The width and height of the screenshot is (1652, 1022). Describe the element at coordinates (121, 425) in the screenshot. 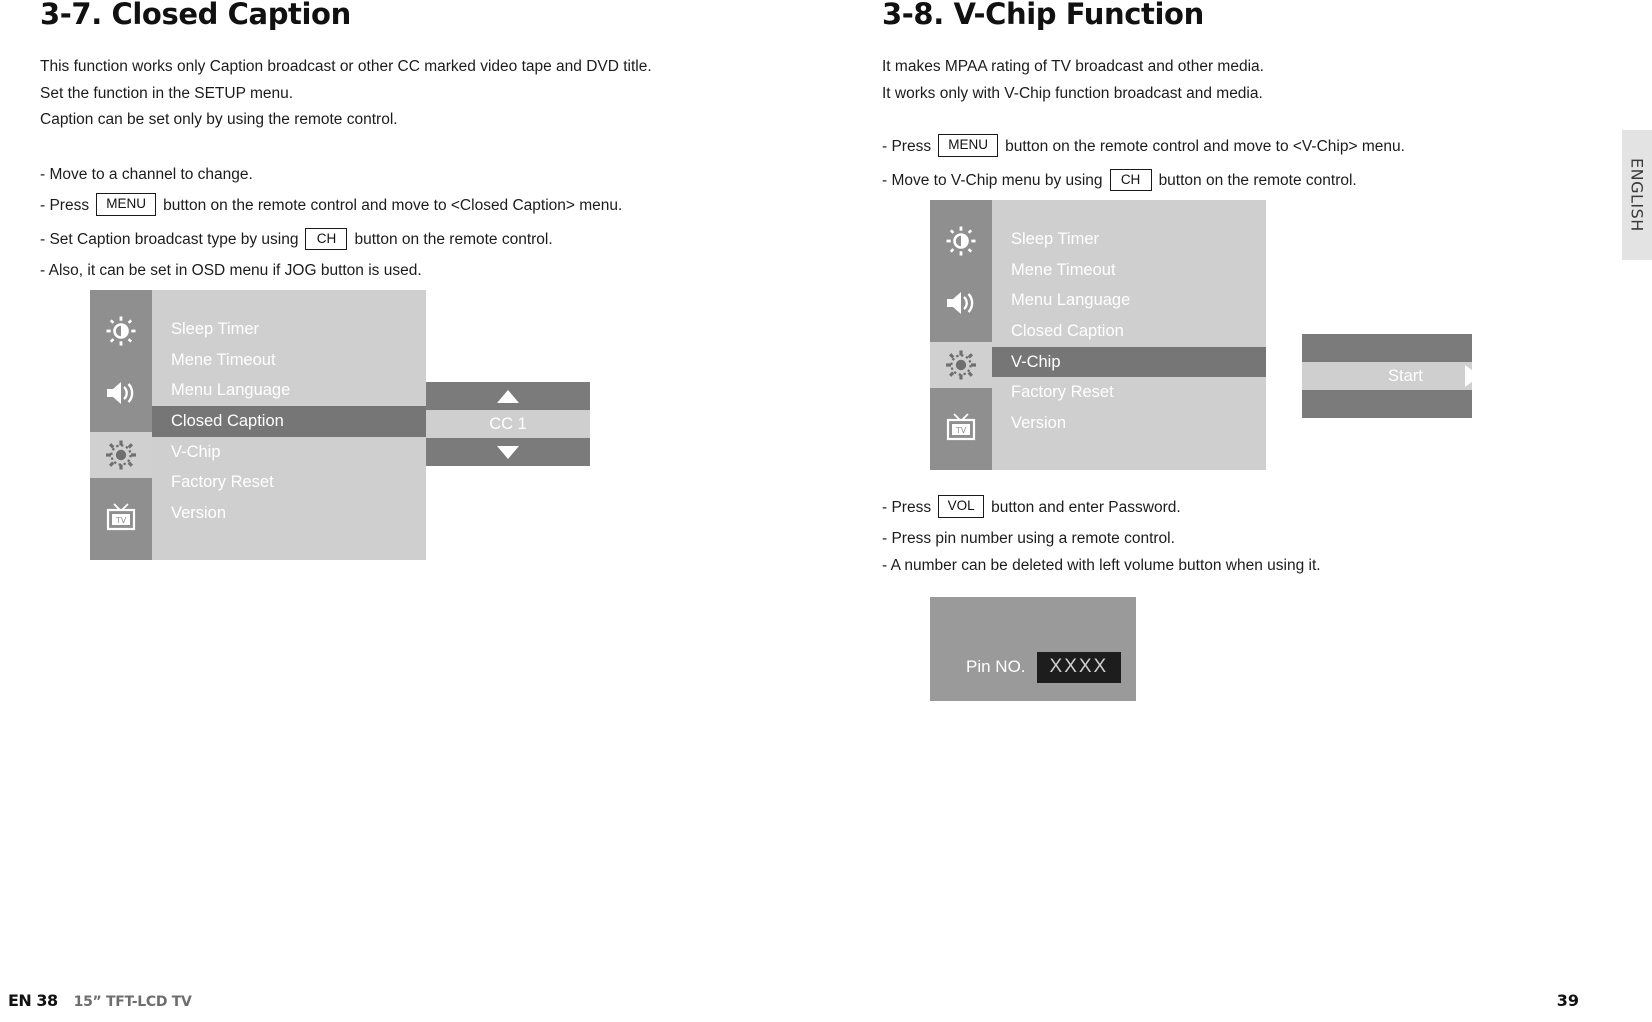

I see `osd-icon-rail-cc: TV` at that location.